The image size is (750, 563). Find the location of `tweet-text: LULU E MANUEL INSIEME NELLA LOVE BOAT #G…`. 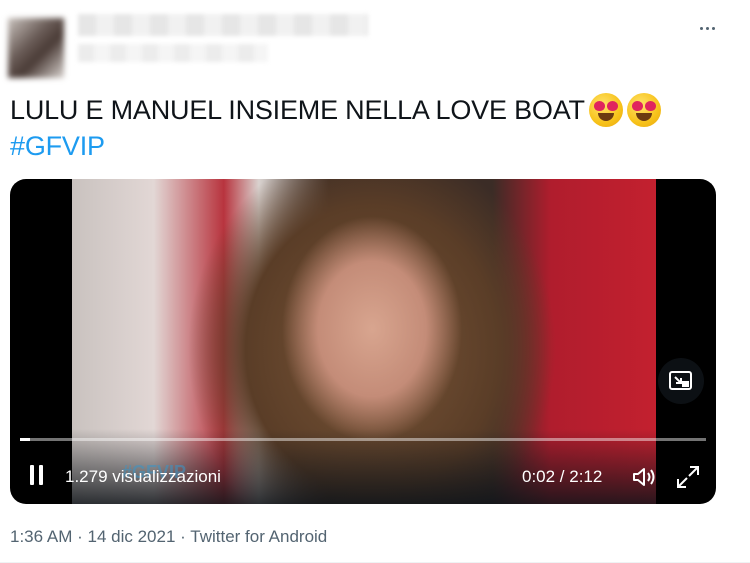

tweet-text: LULU E MANUEL INSIEME NELLA LOVE BOAT #G… is located at coordinates (370, 128).